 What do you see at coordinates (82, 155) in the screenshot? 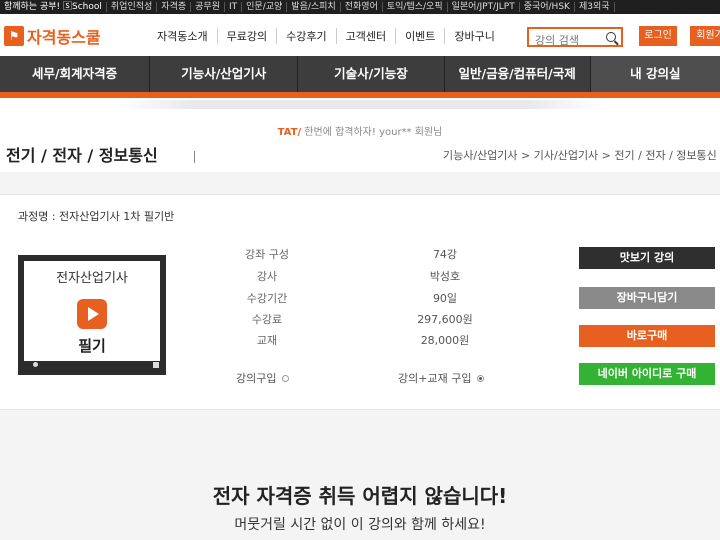
I see `page-title: 전기 / 전자 / 정보통신` at bounding box center [82, 155].